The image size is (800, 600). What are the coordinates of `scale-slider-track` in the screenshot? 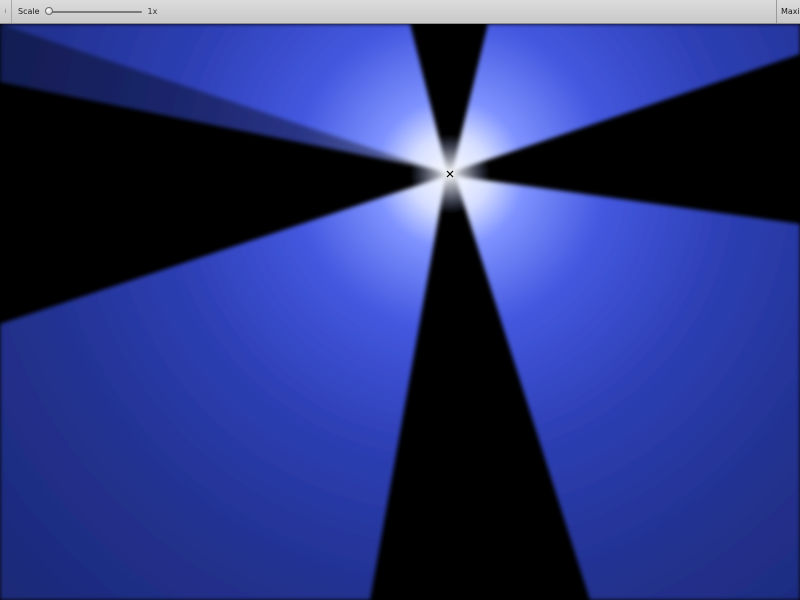 It's located at (93, 11).